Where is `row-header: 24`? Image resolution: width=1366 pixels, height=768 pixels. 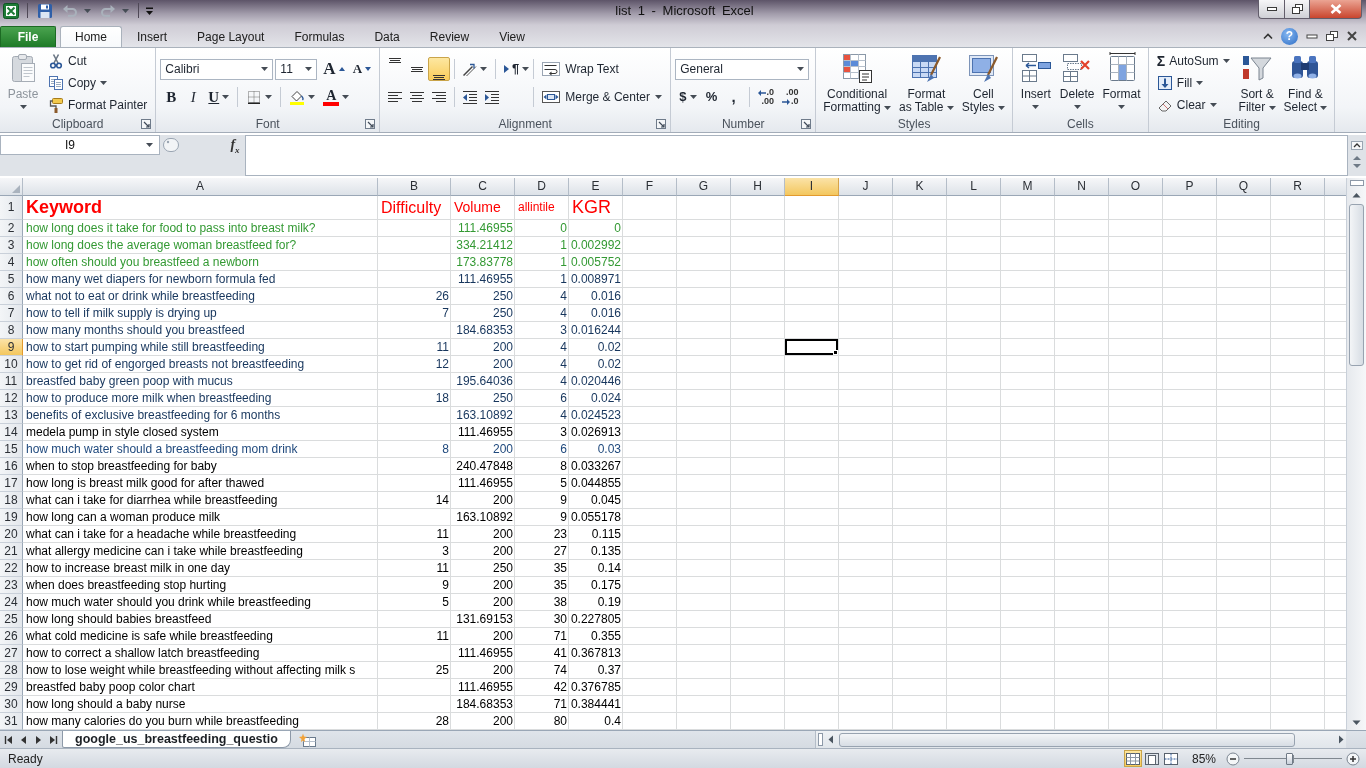 row-header: 24 is located at coordinates (11, 602).